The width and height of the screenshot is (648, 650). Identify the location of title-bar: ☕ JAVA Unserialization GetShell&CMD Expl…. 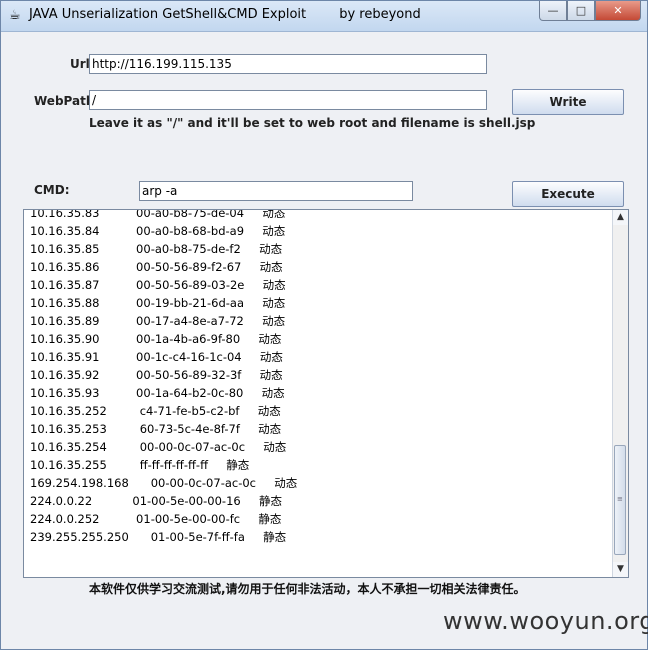
(324, 16).